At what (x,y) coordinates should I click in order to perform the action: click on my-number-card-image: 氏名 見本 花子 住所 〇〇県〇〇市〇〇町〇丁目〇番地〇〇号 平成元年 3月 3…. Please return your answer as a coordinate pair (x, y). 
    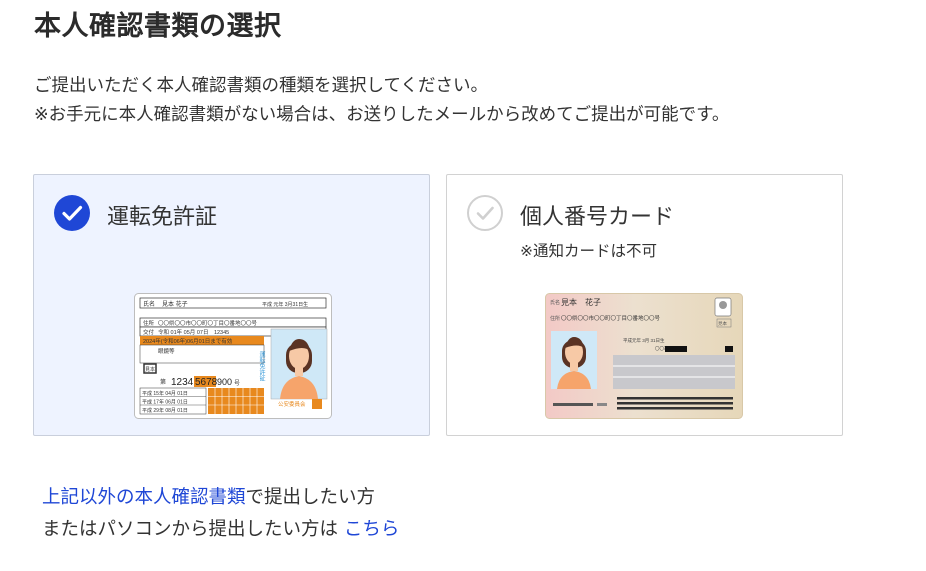
    Looking at the image, I should click on (644, 356).